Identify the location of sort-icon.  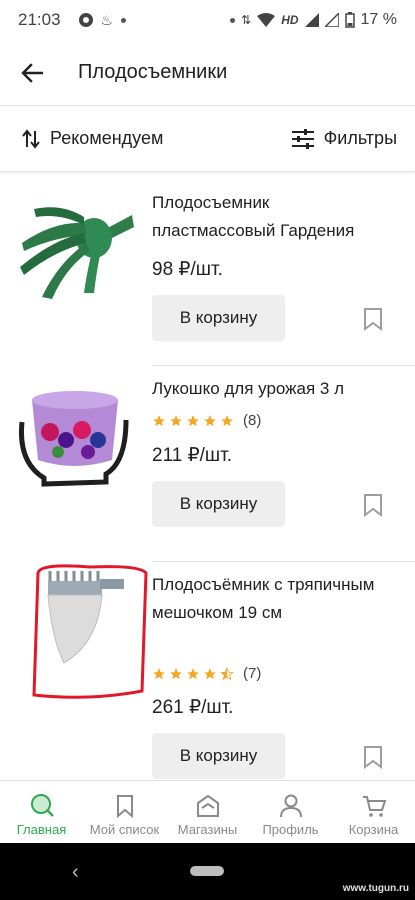
(31, 138).